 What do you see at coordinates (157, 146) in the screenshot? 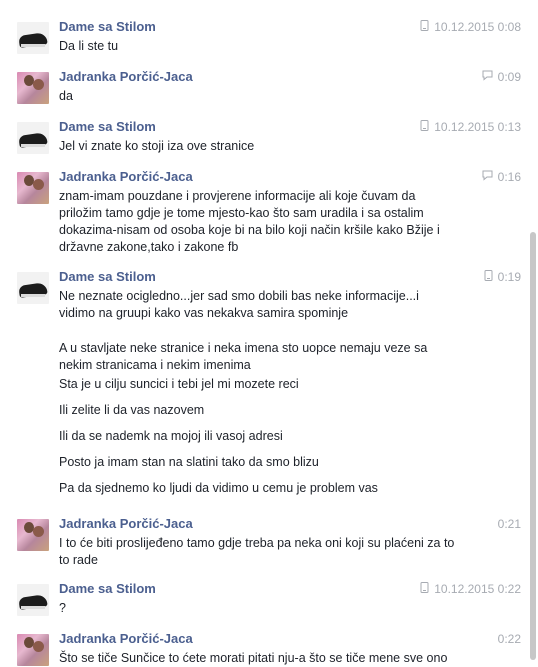
I see `message-text: Jel vi znate ko stoji iza ove stranice` at bounding box center [157, 146].